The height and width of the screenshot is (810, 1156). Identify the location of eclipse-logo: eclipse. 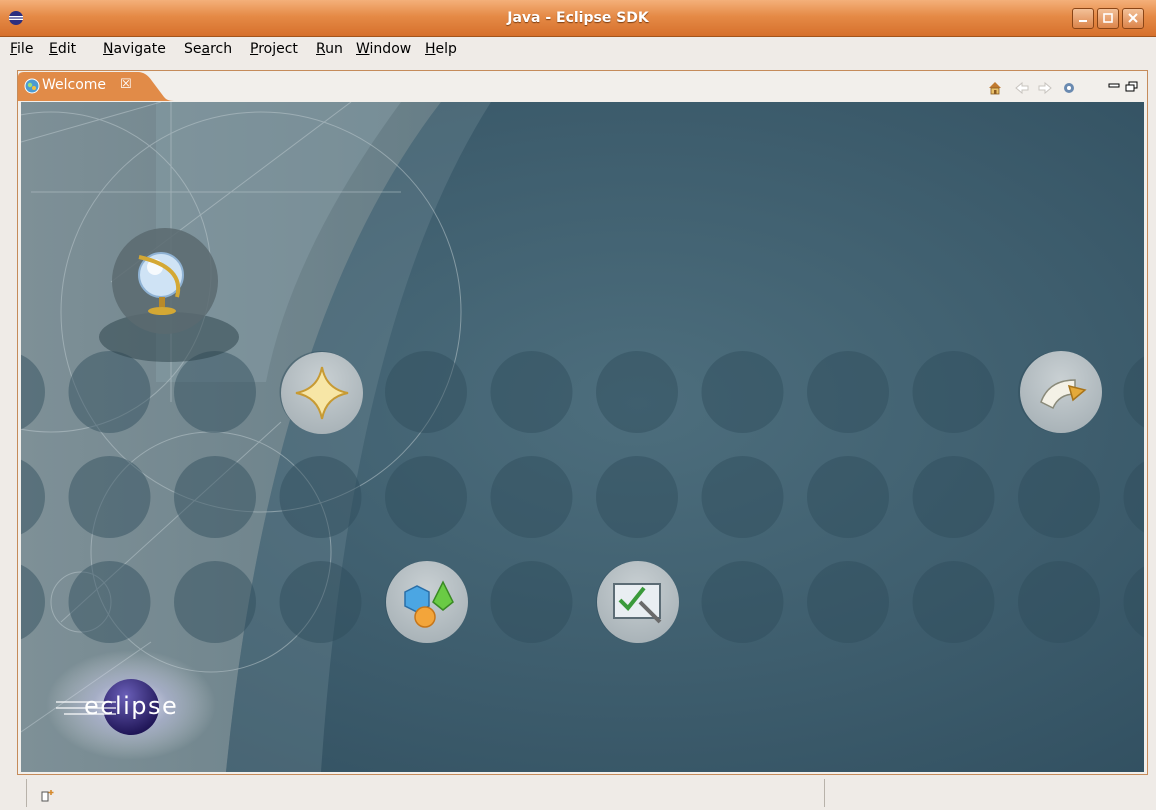
(133, 705).